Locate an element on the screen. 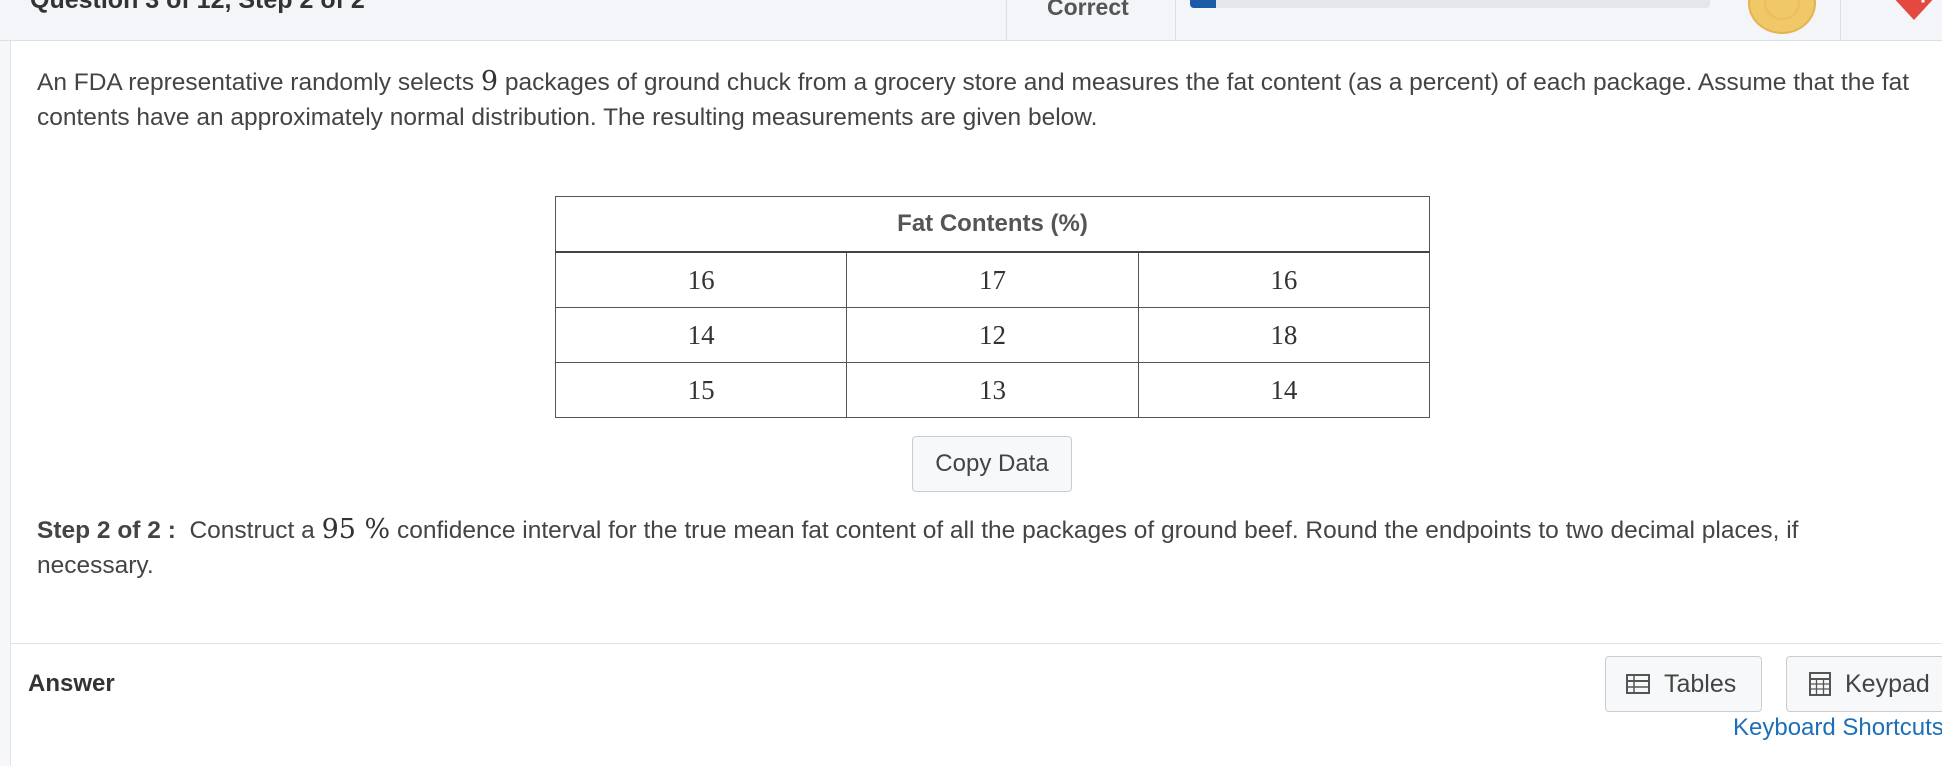  tables-button-label: Tables is located at coordinates (1700, 683).